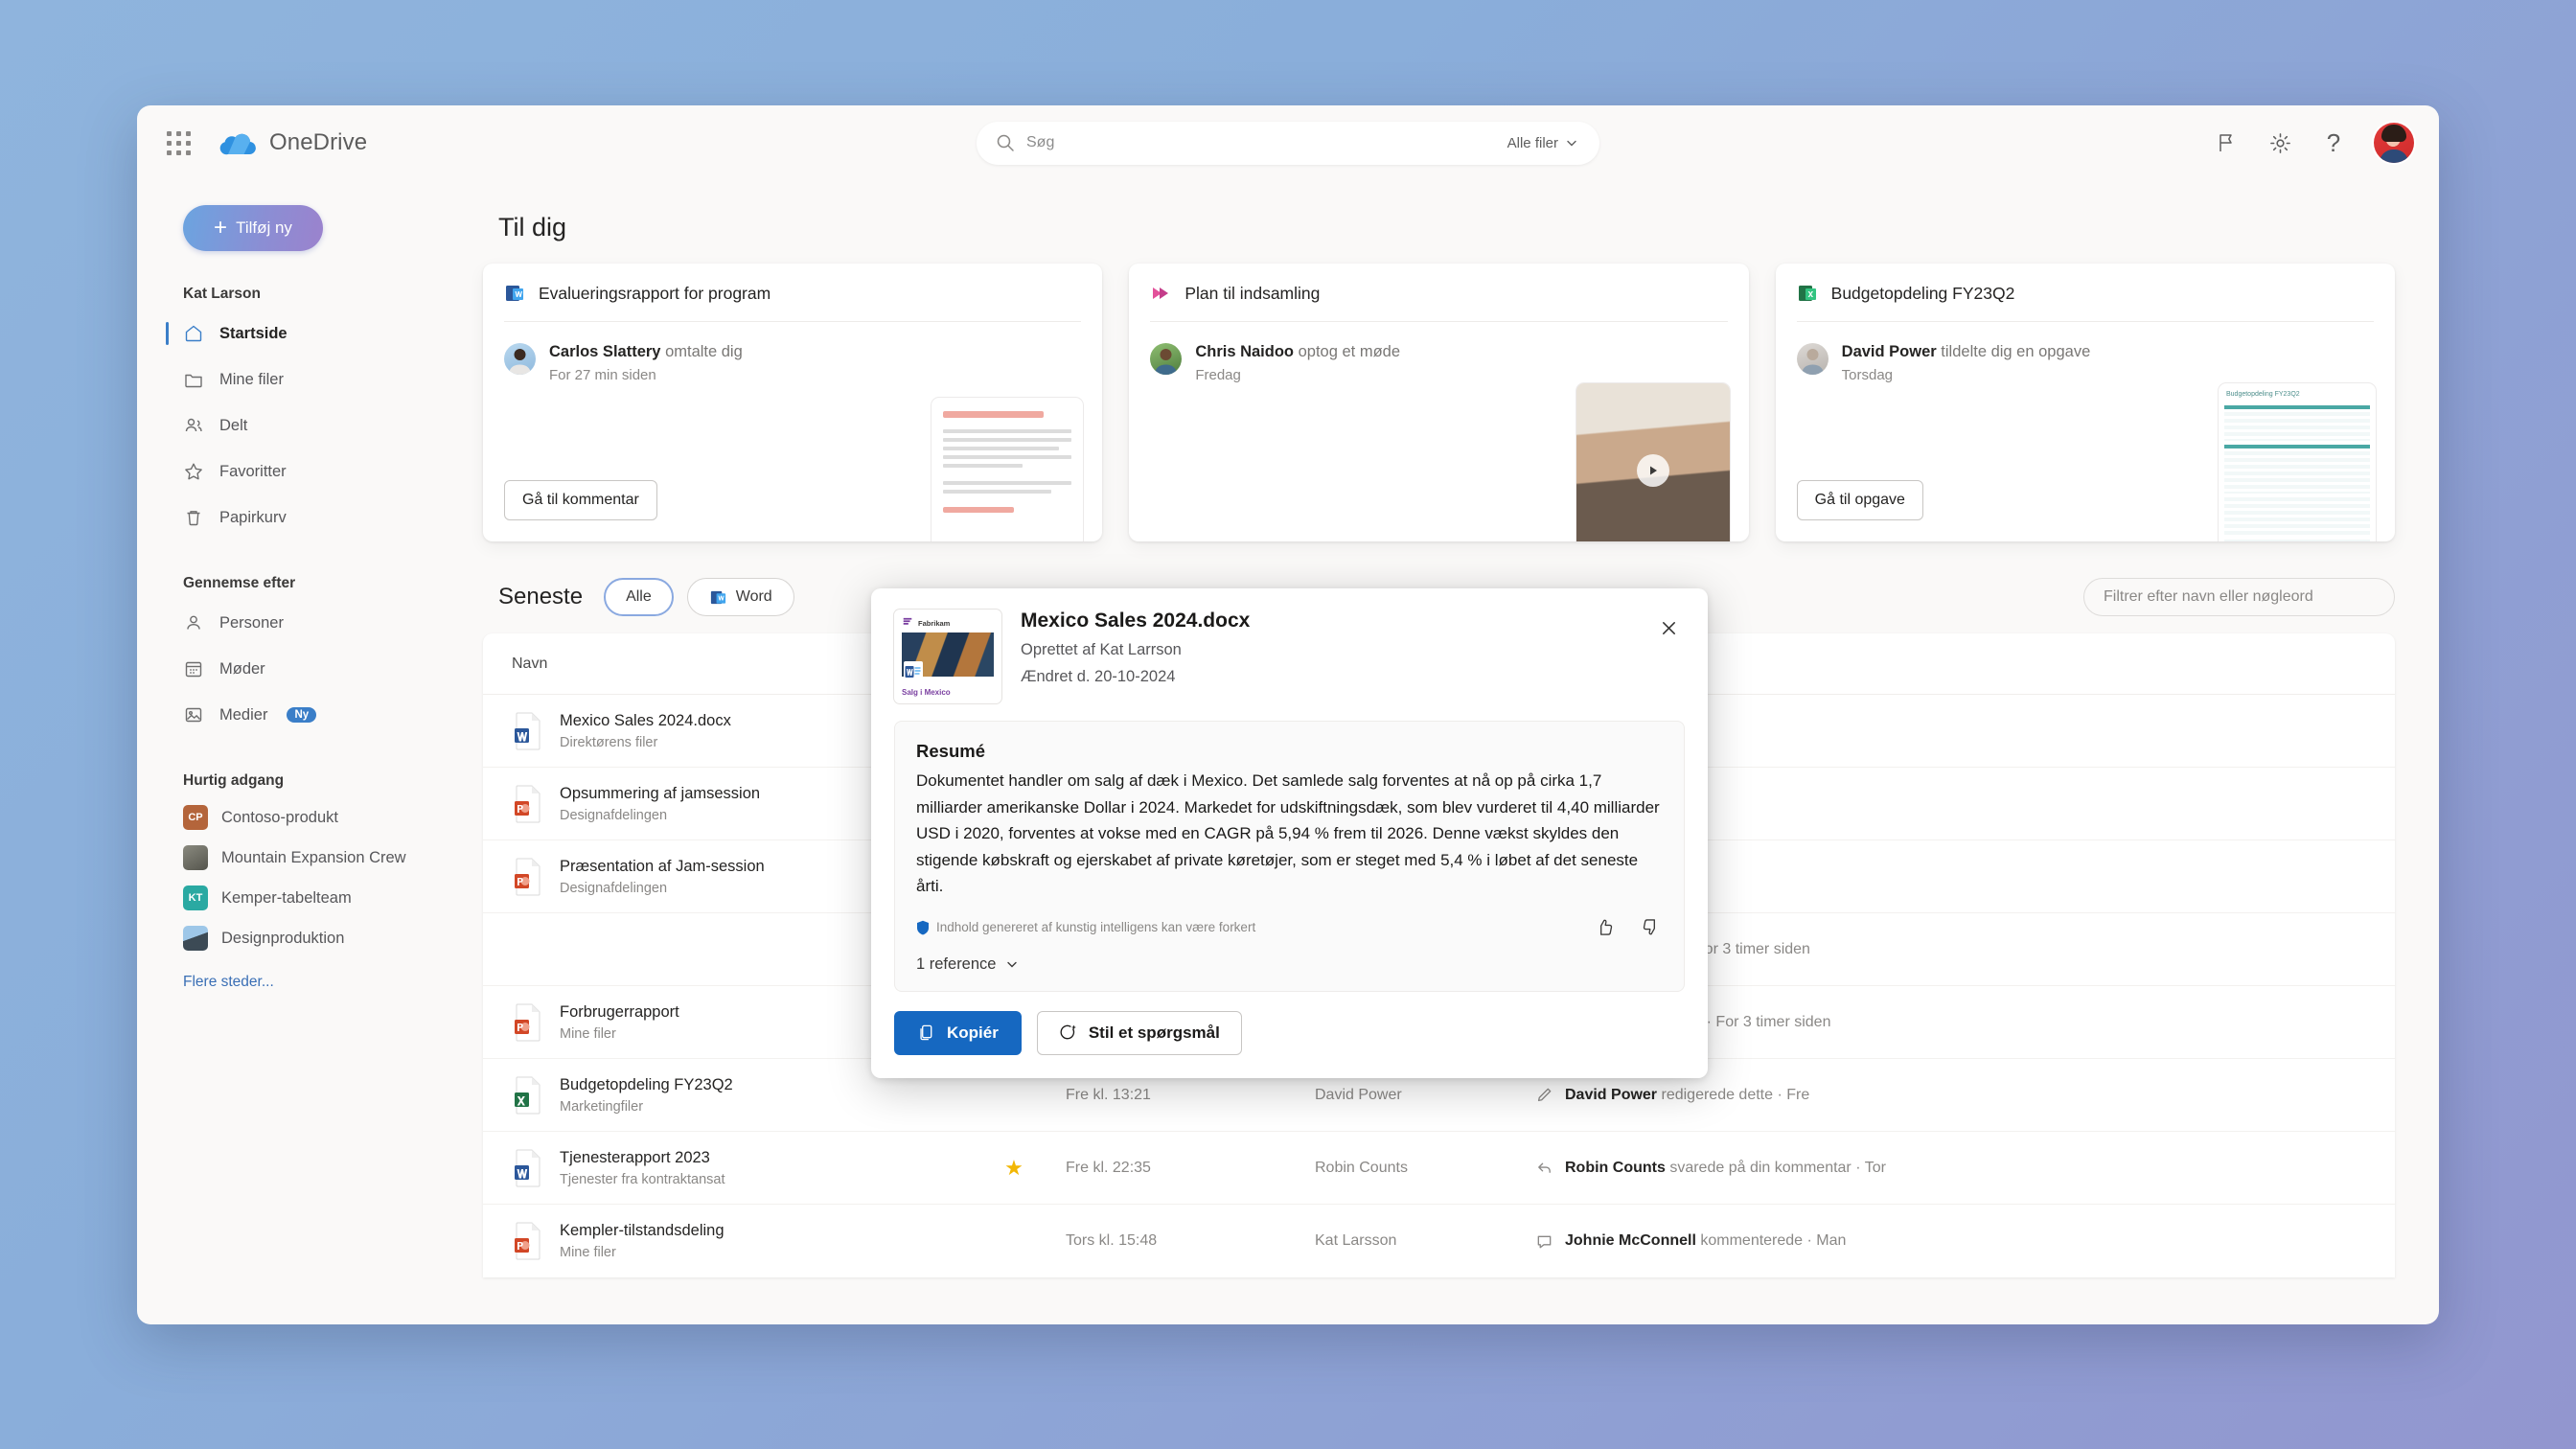 The image size is (2576, 1449). I want to click on sidebar-item-label: Delt, so click(233, 425).